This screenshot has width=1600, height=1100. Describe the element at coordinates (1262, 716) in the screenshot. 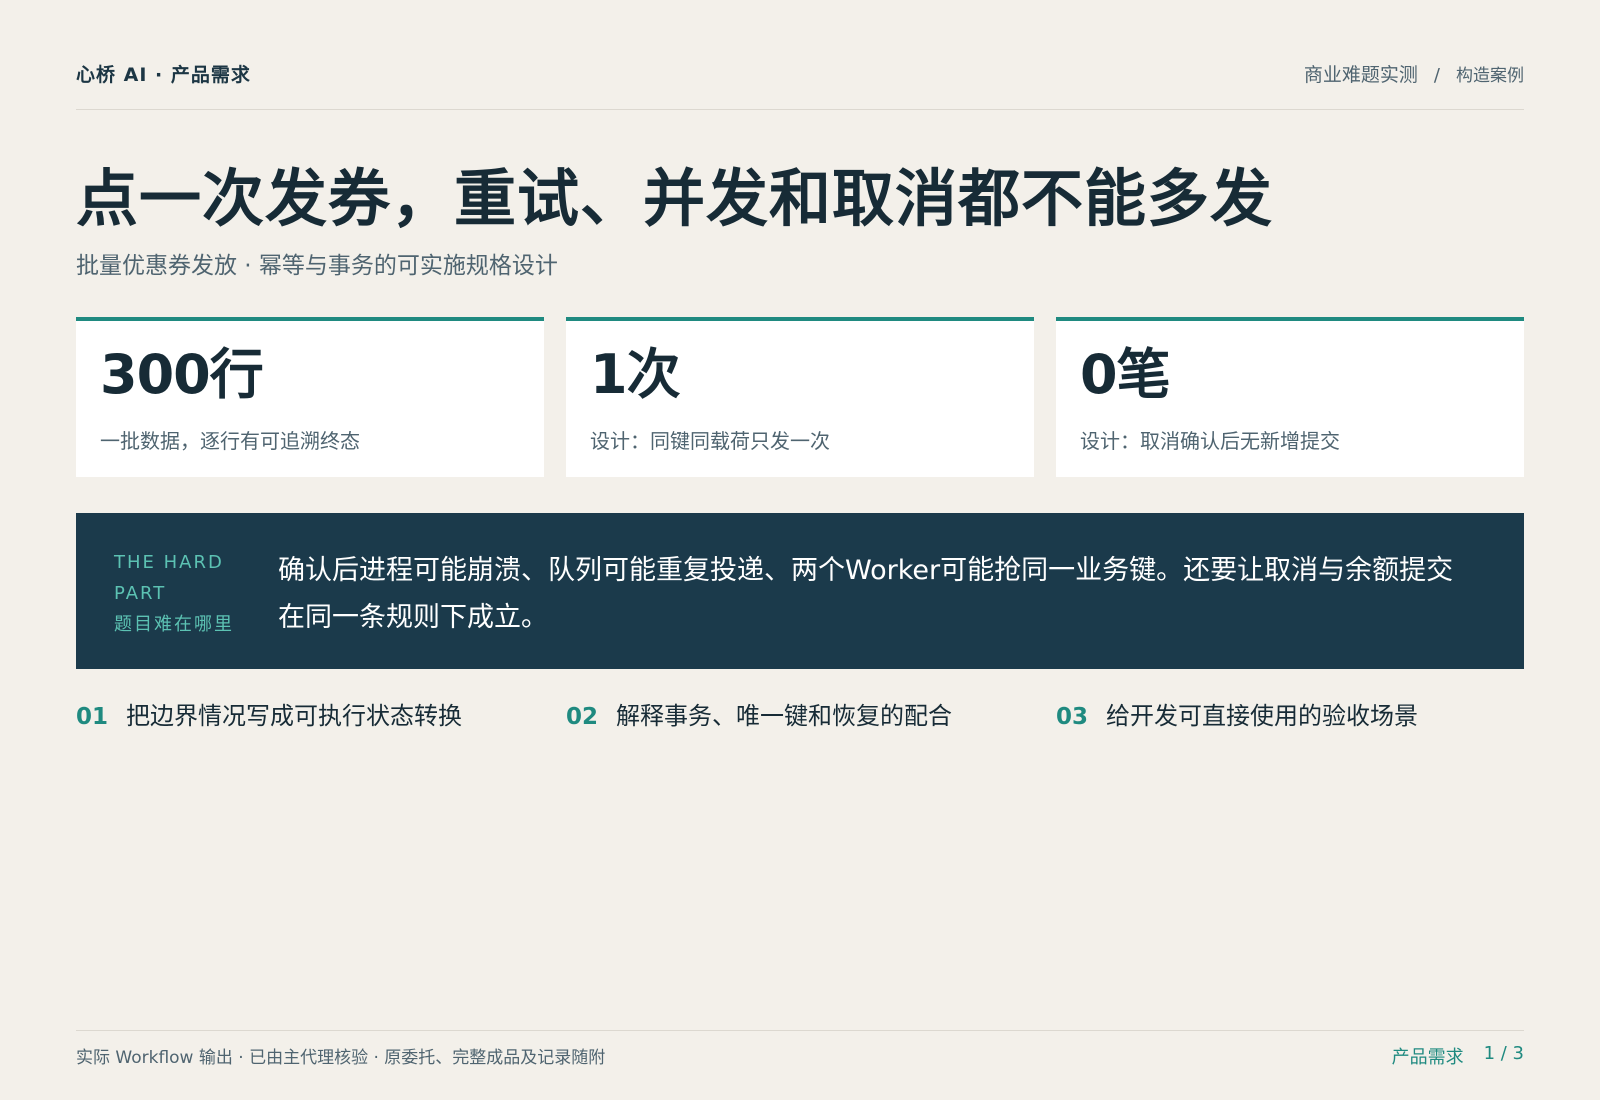

I see `point-text: 给开发可直接使用的验收场景` at that location.